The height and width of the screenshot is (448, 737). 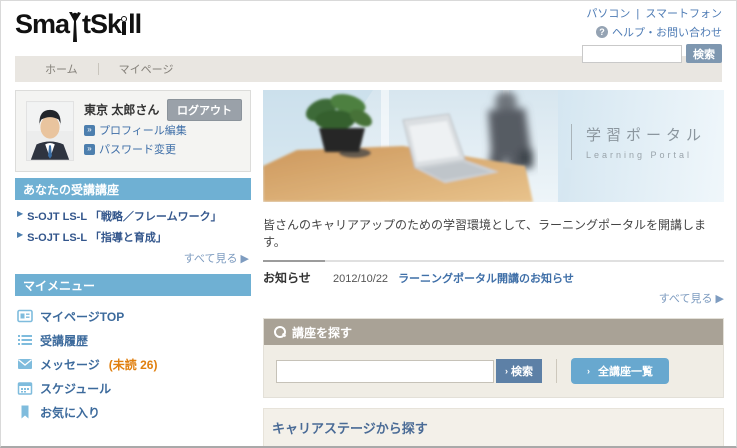 What do you see at coordinates (134, 316) in the screenshot?
I see `menu-item-mypage-top: マイページTOP` at bounding box center [134, 316].